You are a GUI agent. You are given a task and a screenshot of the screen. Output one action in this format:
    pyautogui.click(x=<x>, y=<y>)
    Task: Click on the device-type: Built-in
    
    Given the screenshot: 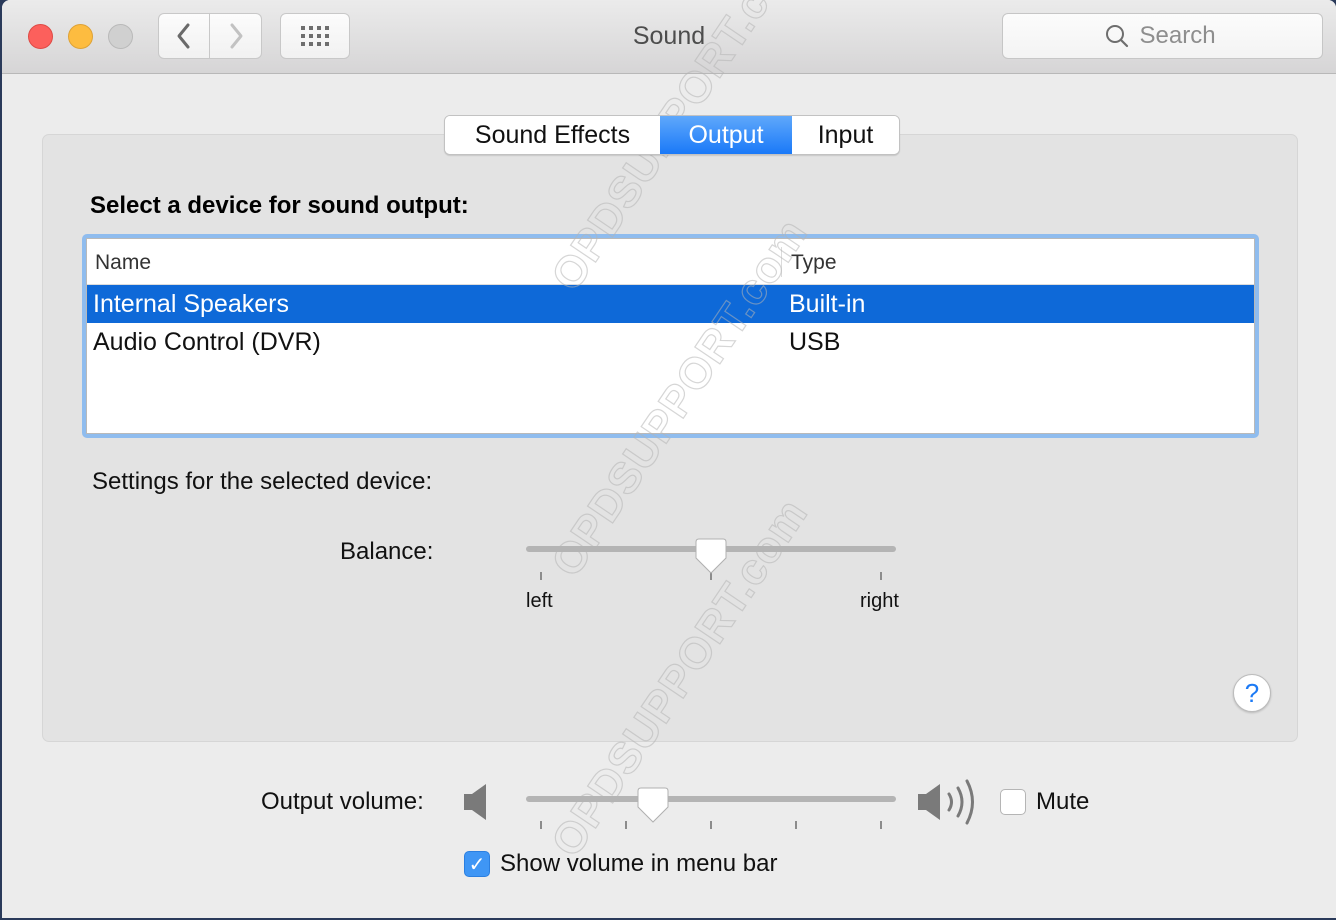 What is the action you would take?
    pyautogui.click(x=827, y=304)
    